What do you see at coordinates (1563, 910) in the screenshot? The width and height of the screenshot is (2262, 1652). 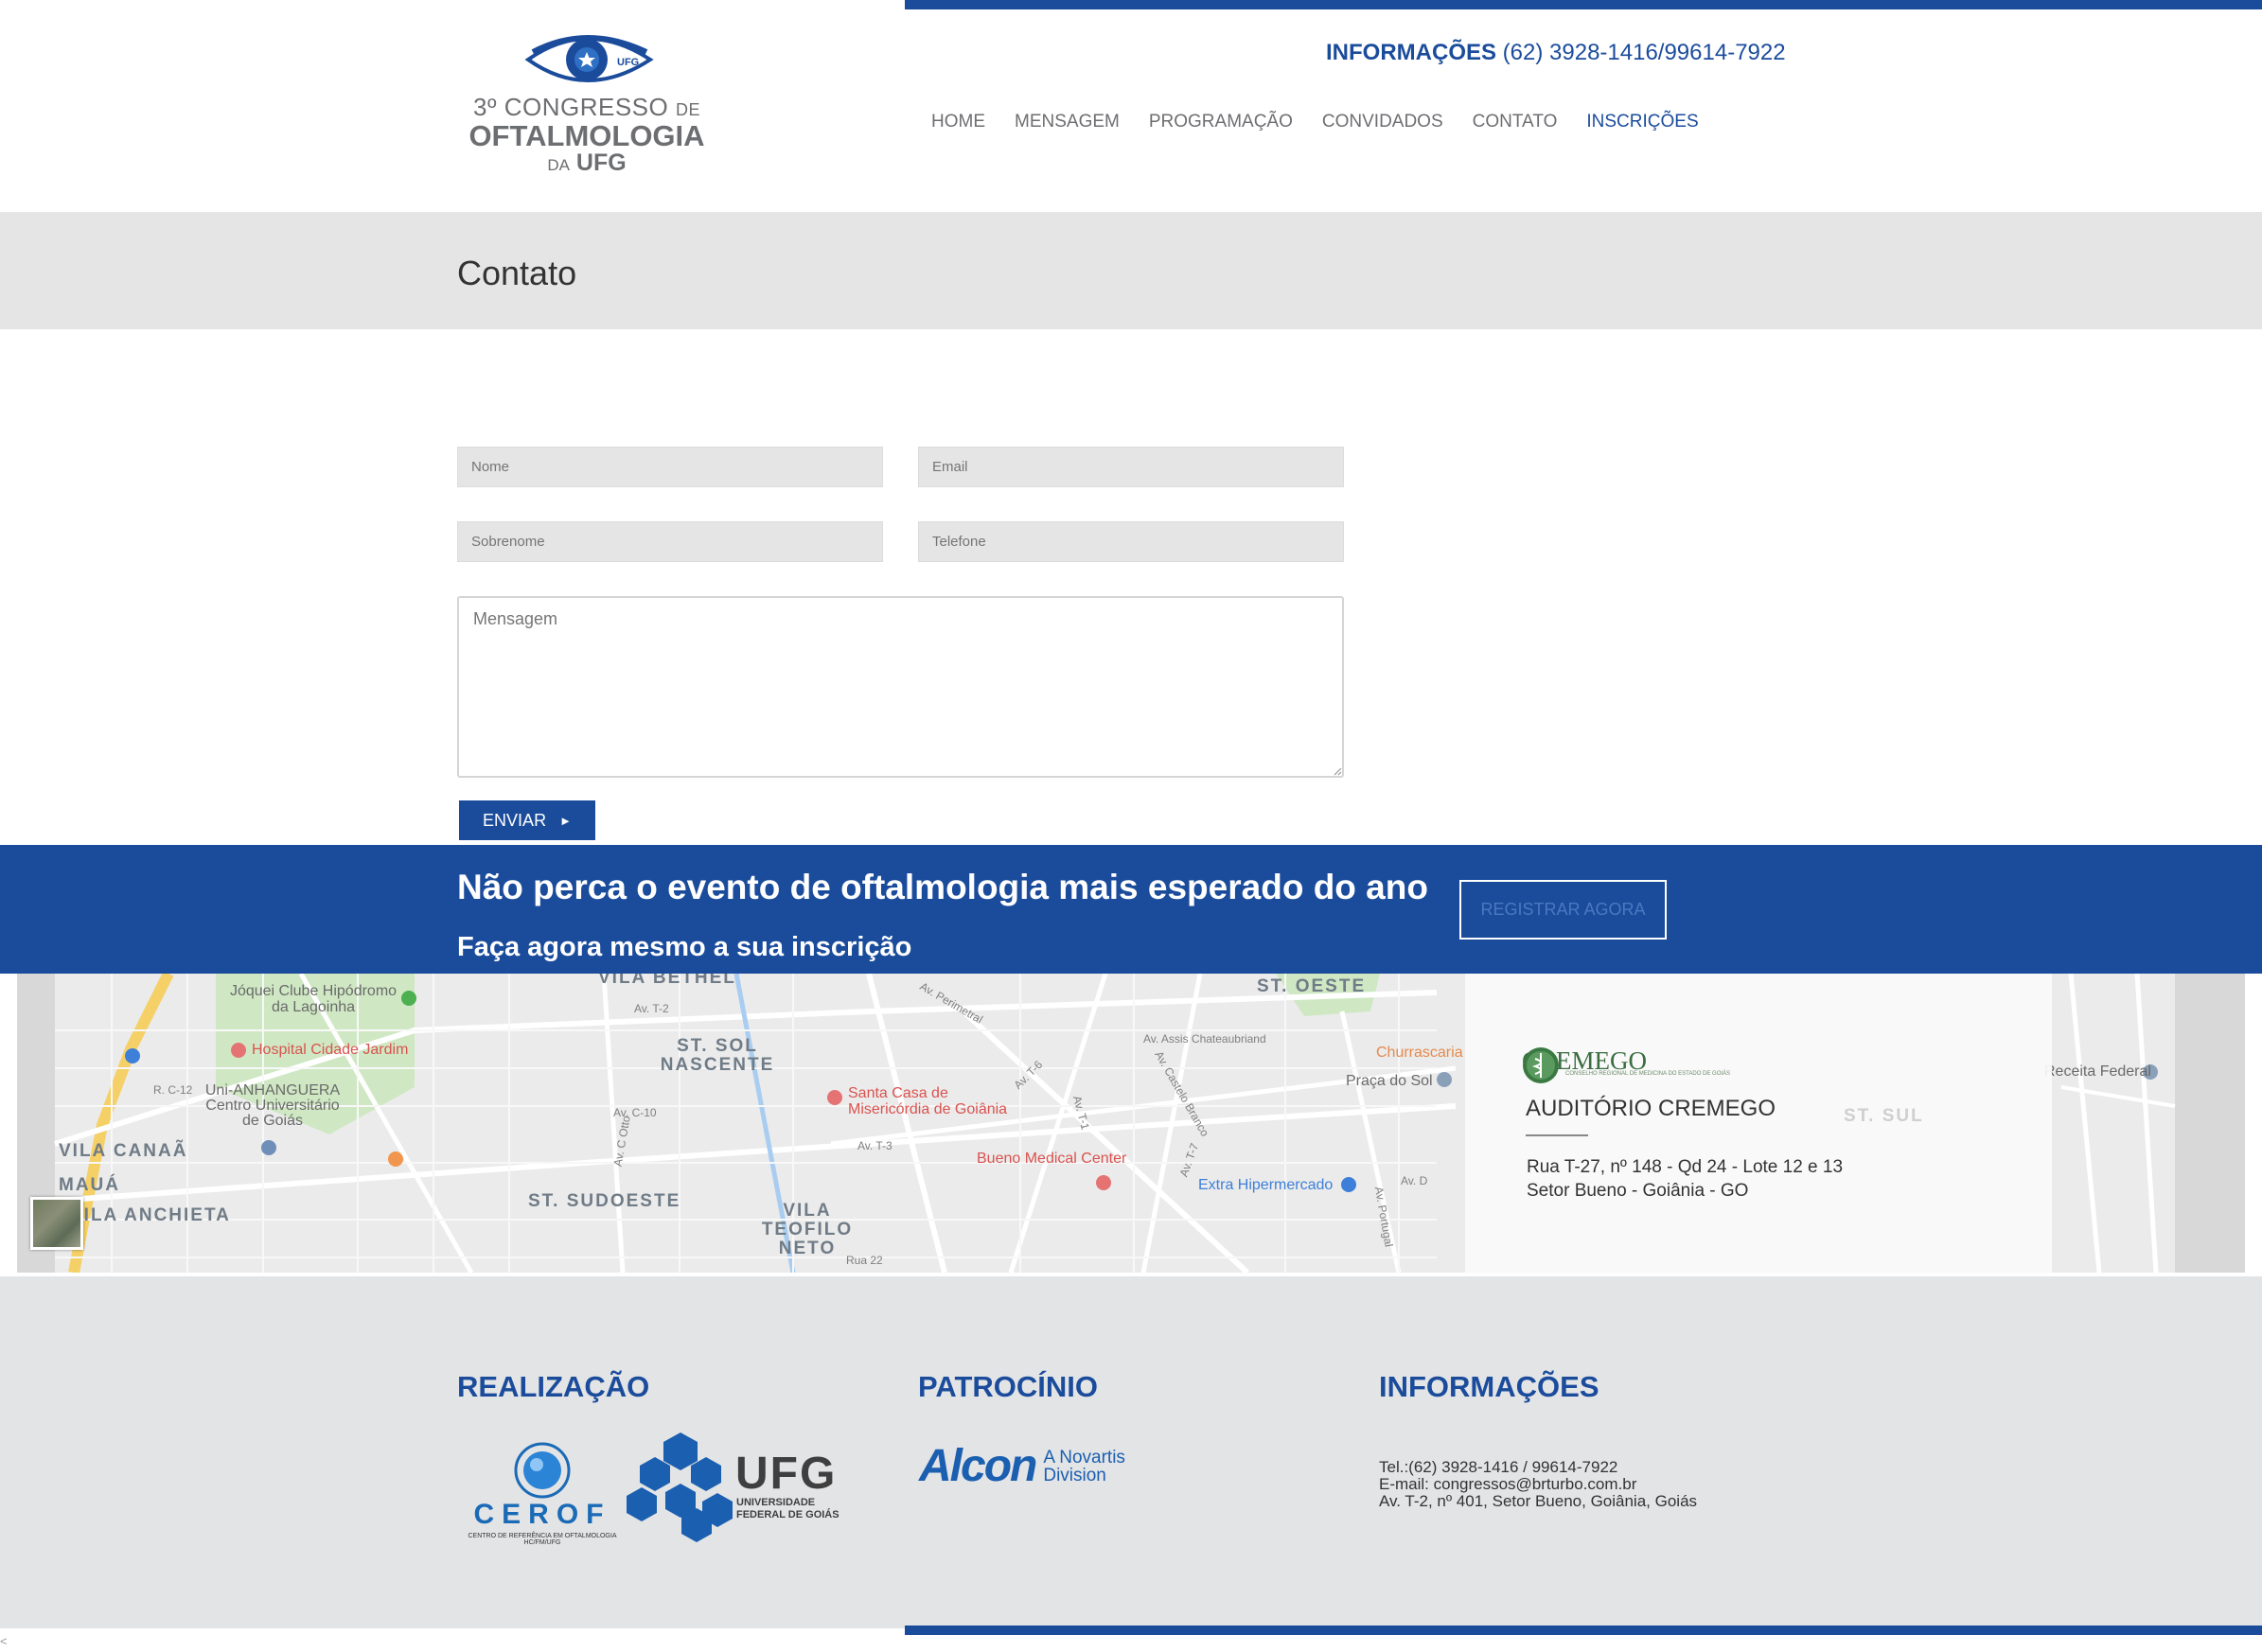 I see `register-now-button: REGISTRAR AGORA` at bounding box center [1563, 910].